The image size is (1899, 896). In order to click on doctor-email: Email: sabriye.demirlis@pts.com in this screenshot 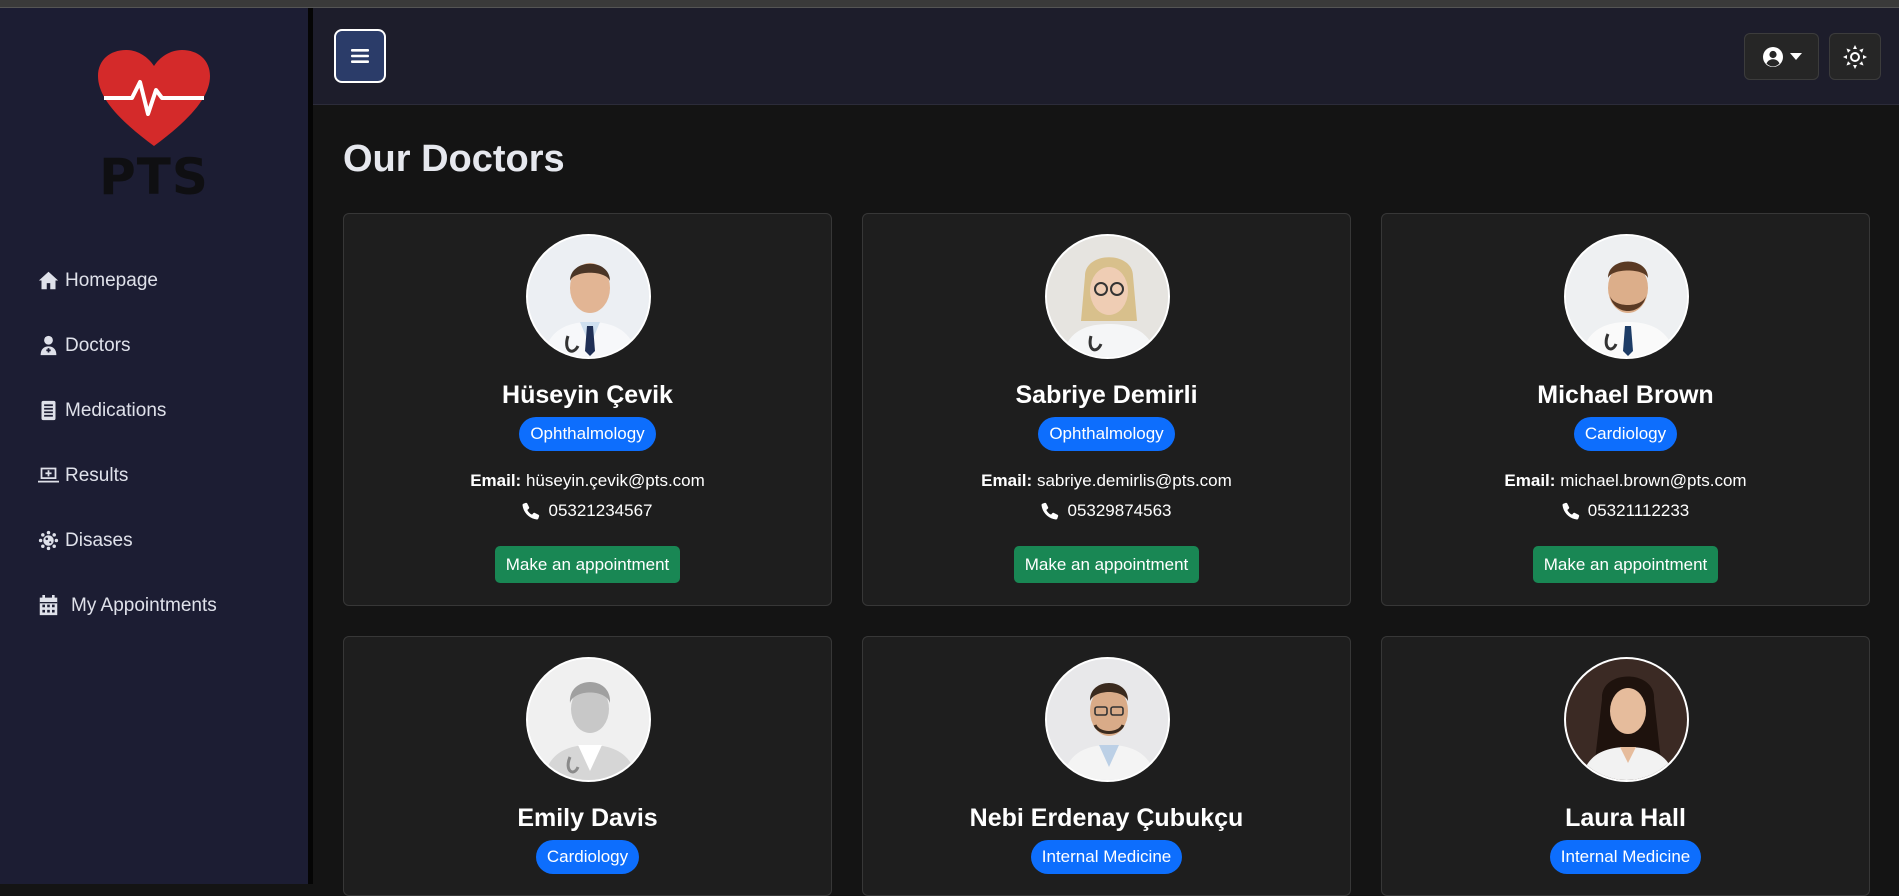, I will do `click(1106, 481)`.